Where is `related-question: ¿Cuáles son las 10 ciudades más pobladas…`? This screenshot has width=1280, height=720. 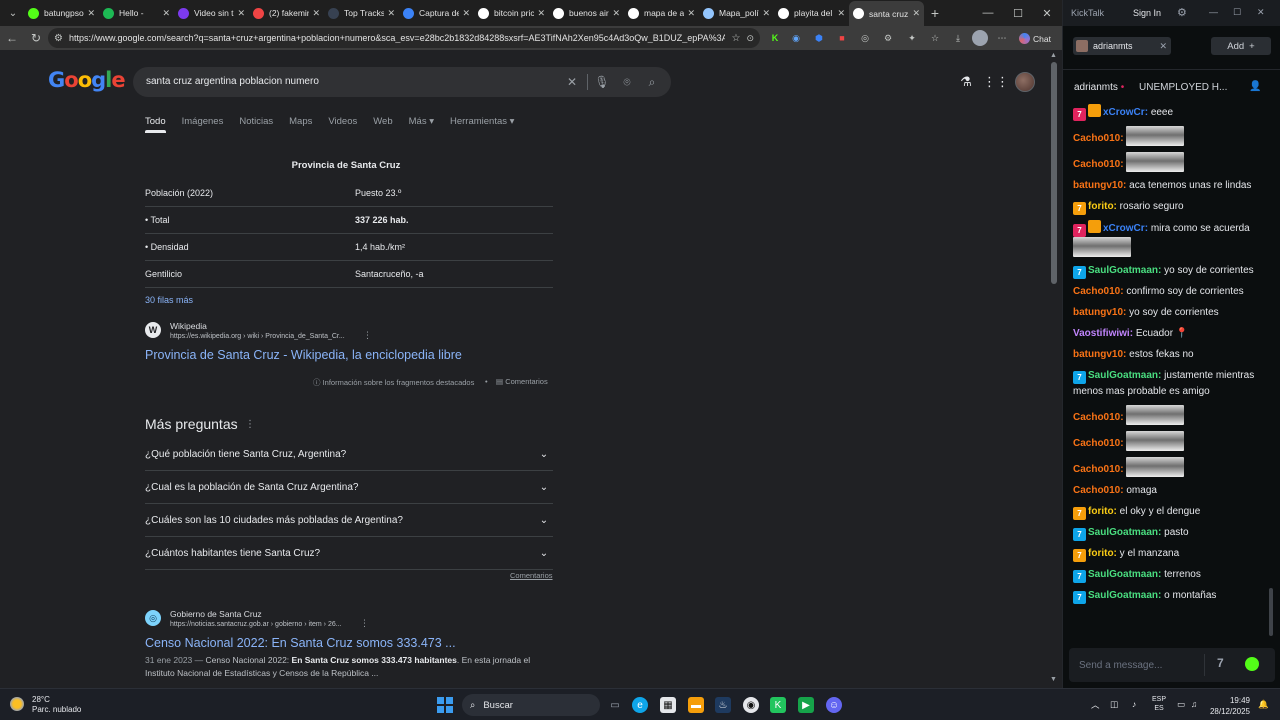
related-question: ¿Cuáles son las 10 ciudades más pobladas… is located at coordinates (349, 520).